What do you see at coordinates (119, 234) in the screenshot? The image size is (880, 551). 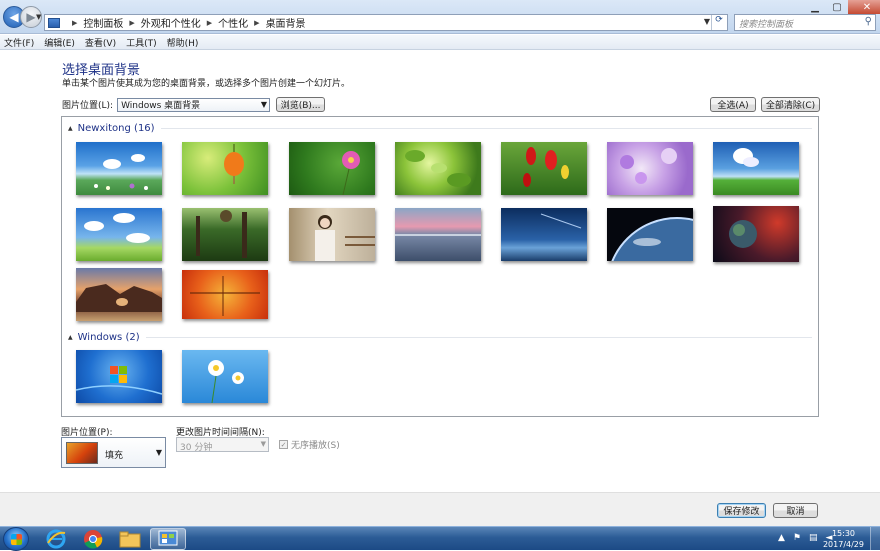 I see `wallpaper-thumb-clouds-blue-sky` at bounding box center [119, 234].